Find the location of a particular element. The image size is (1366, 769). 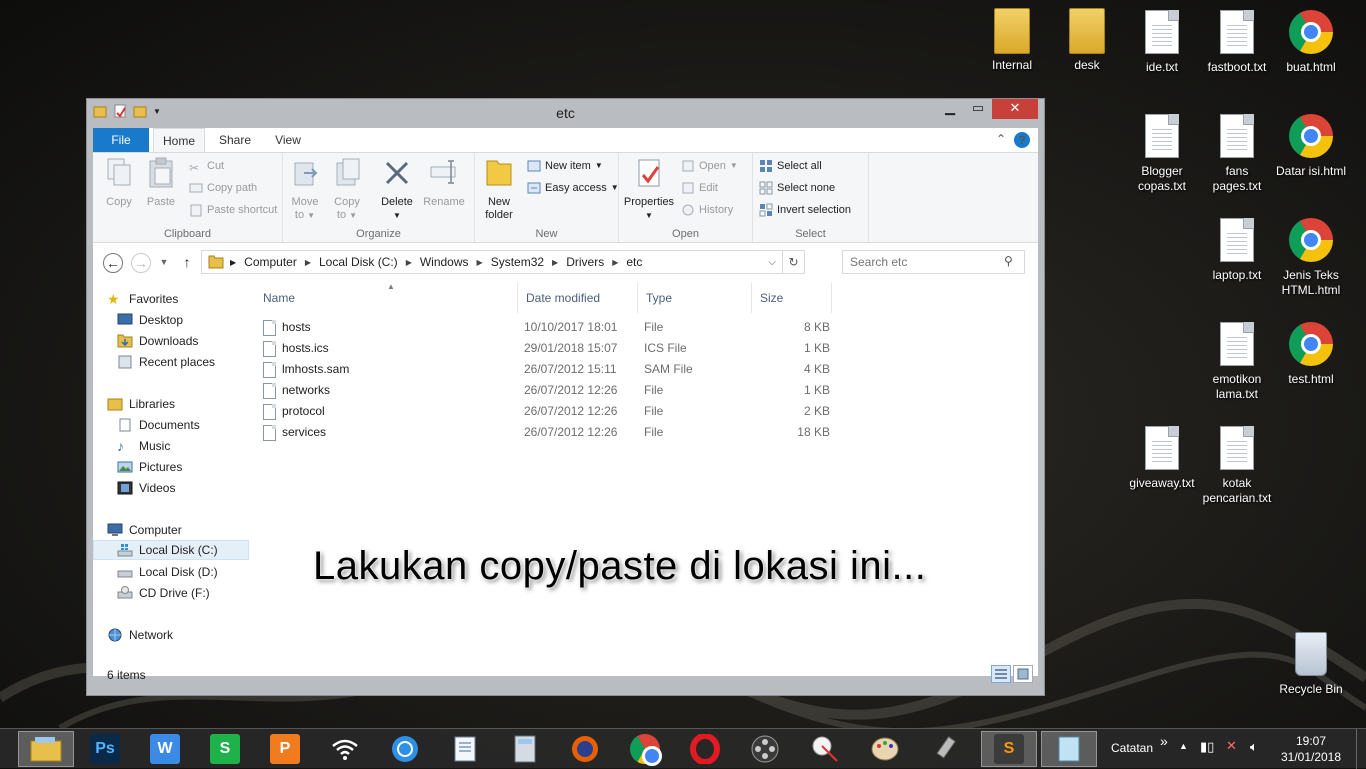

invert-selection-button: Invert selection is located at coordinates (805, 210).